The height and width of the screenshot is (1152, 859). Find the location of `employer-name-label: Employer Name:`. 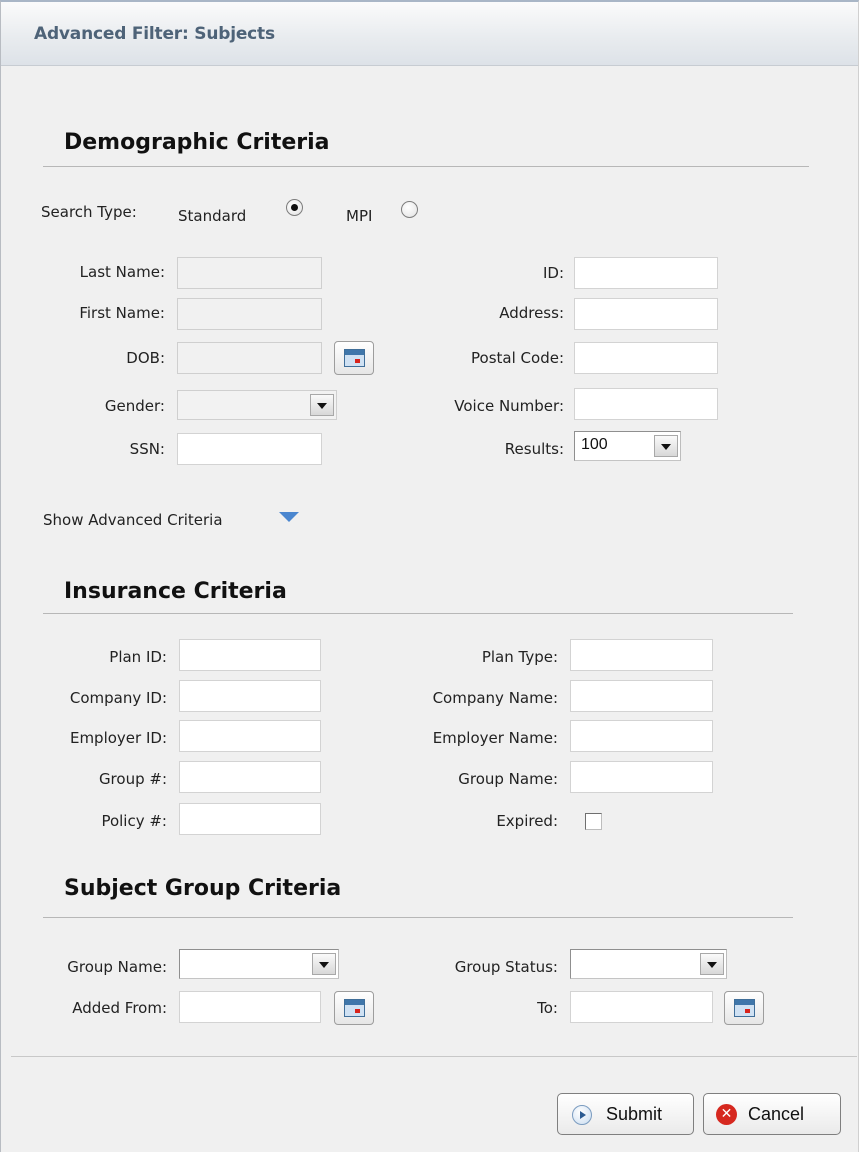

employer-name-label: Employer Name: is located at coordinates (495, 738).